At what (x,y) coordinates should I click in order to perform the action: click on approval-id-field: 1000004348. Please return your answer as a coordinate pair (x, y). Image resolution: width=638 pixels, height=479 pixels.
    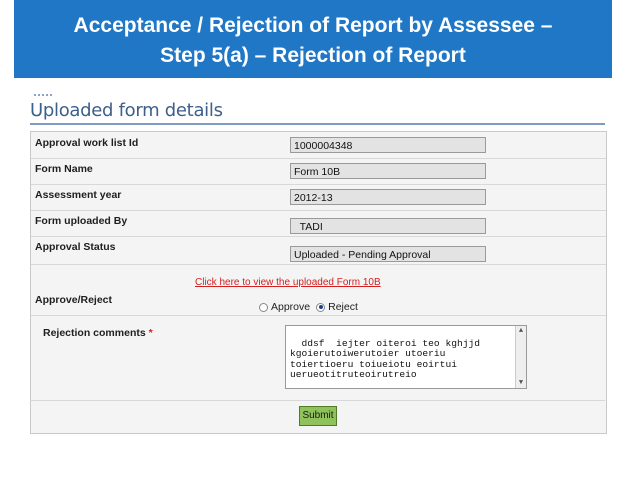
    Looking at the image, I should click on (388, 145).